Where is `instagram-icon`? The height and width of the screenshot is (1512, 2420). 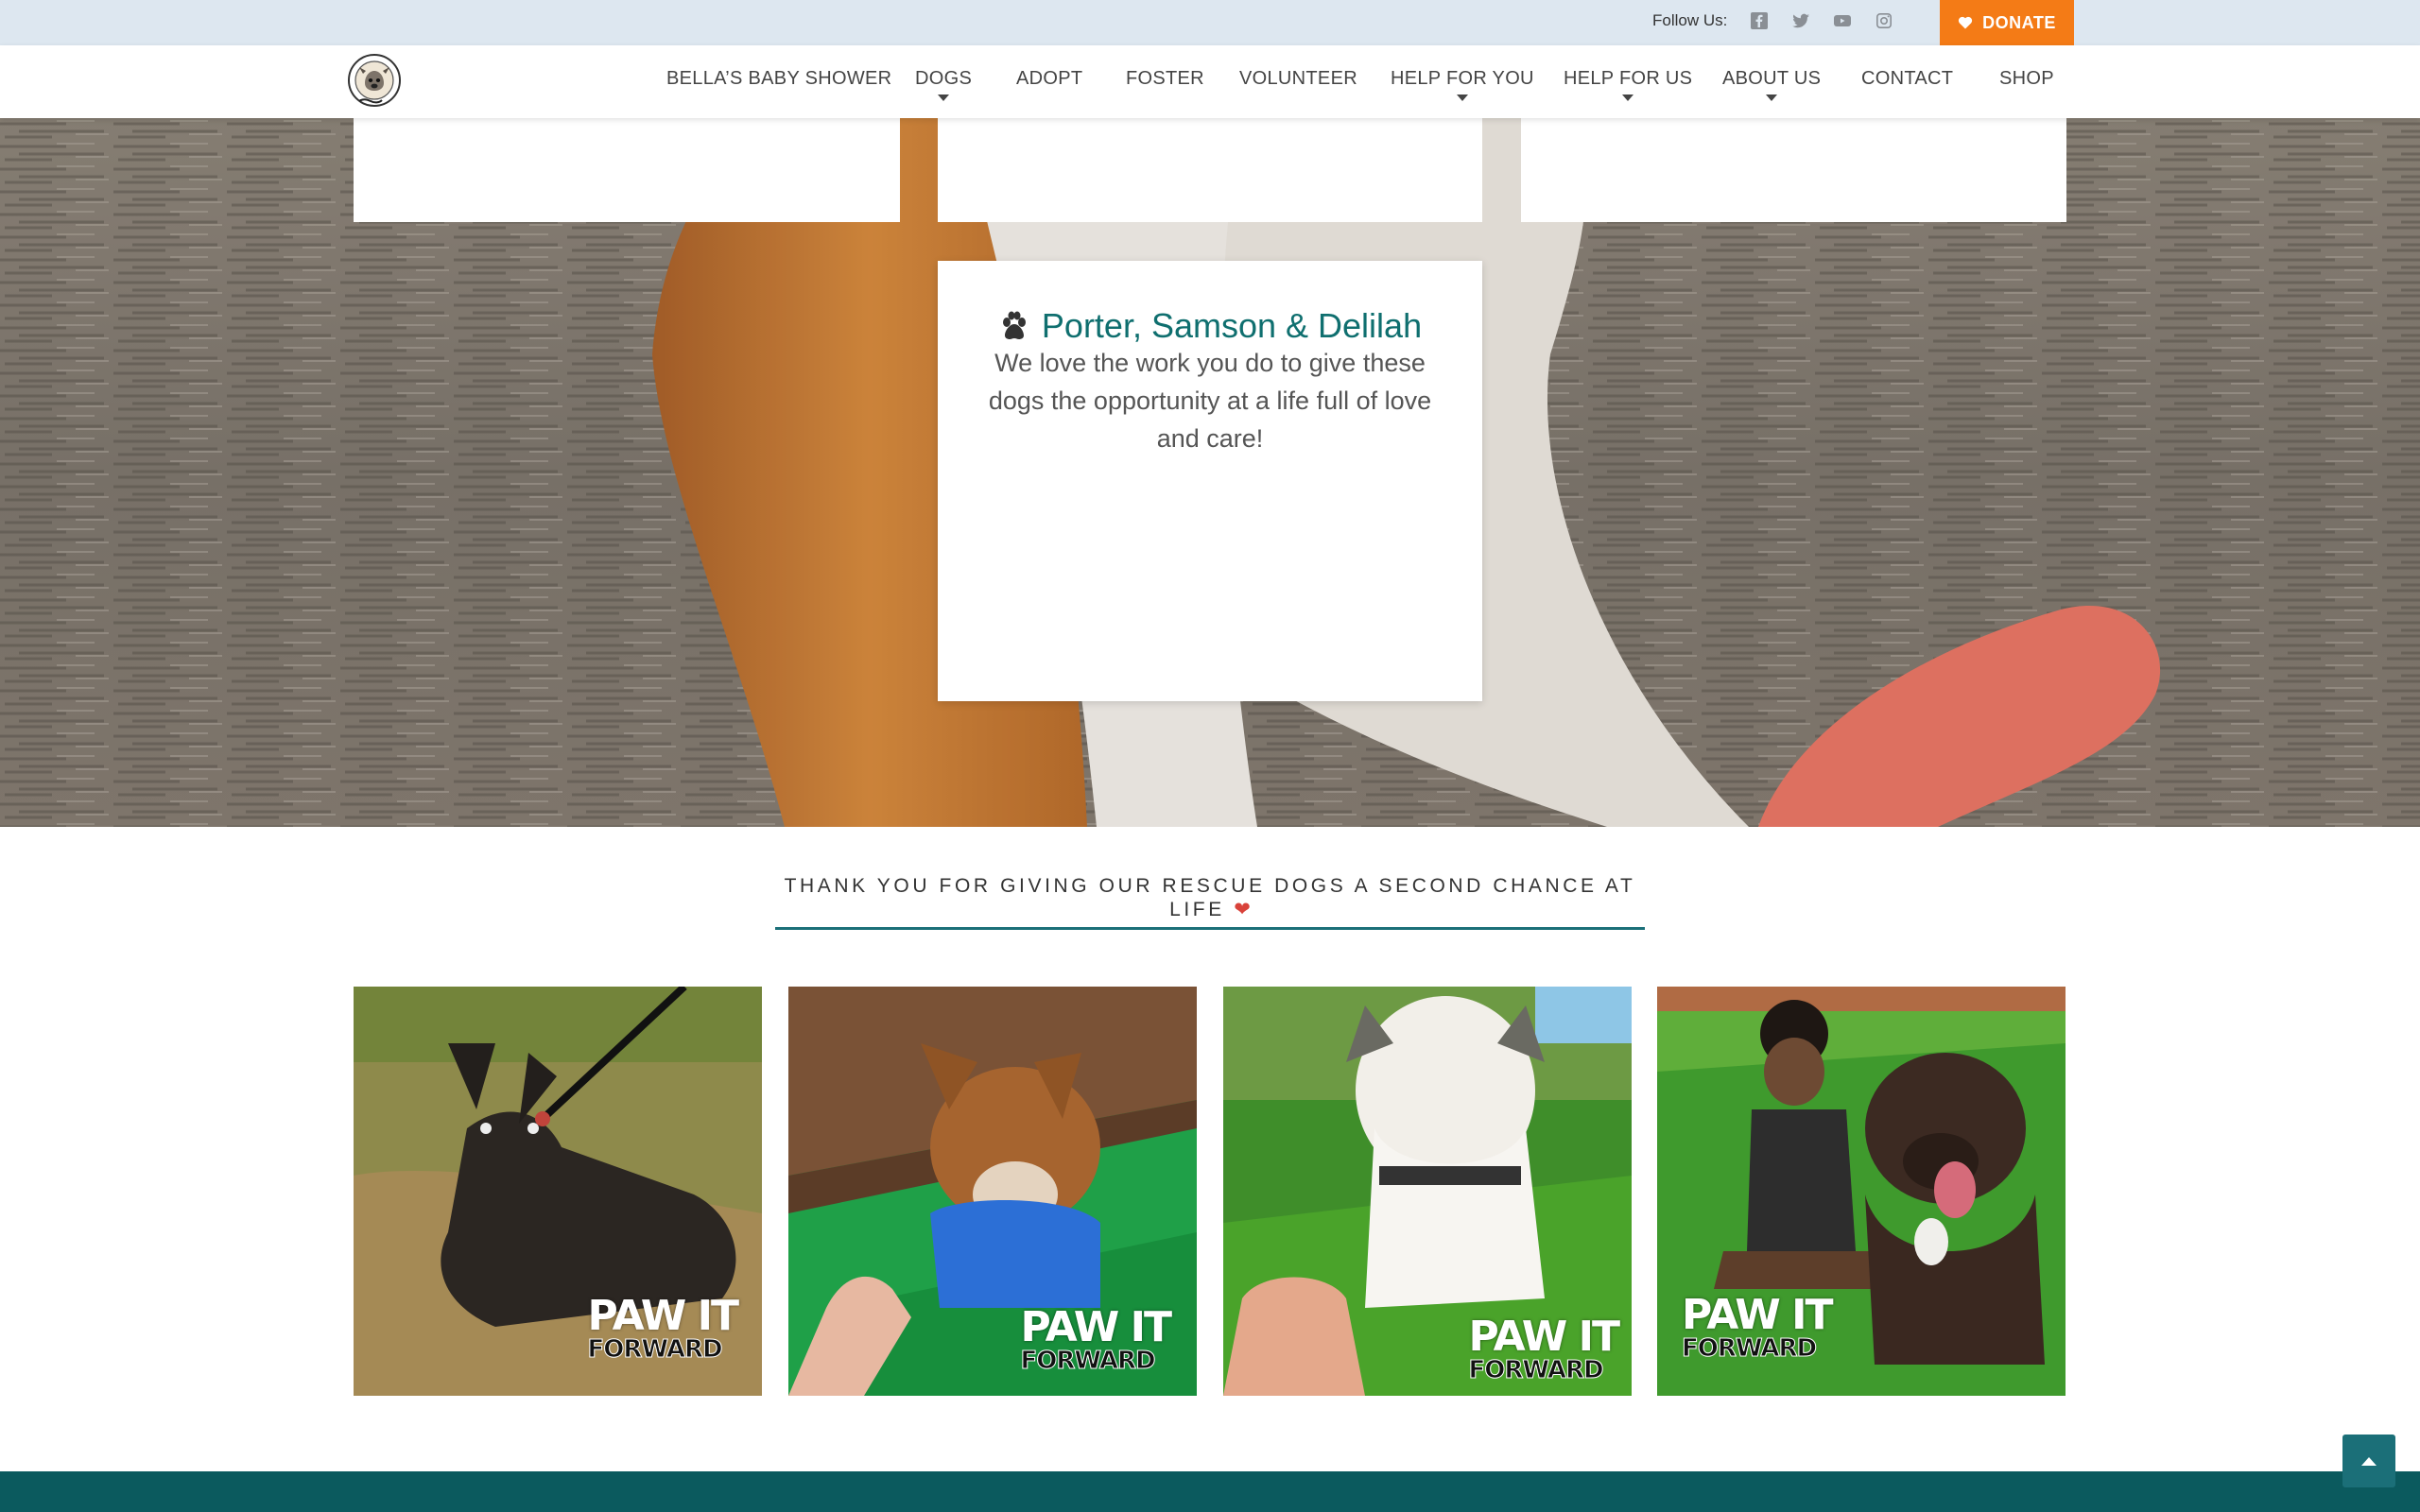 instagram-icon is located at coordinates (1884, 20).